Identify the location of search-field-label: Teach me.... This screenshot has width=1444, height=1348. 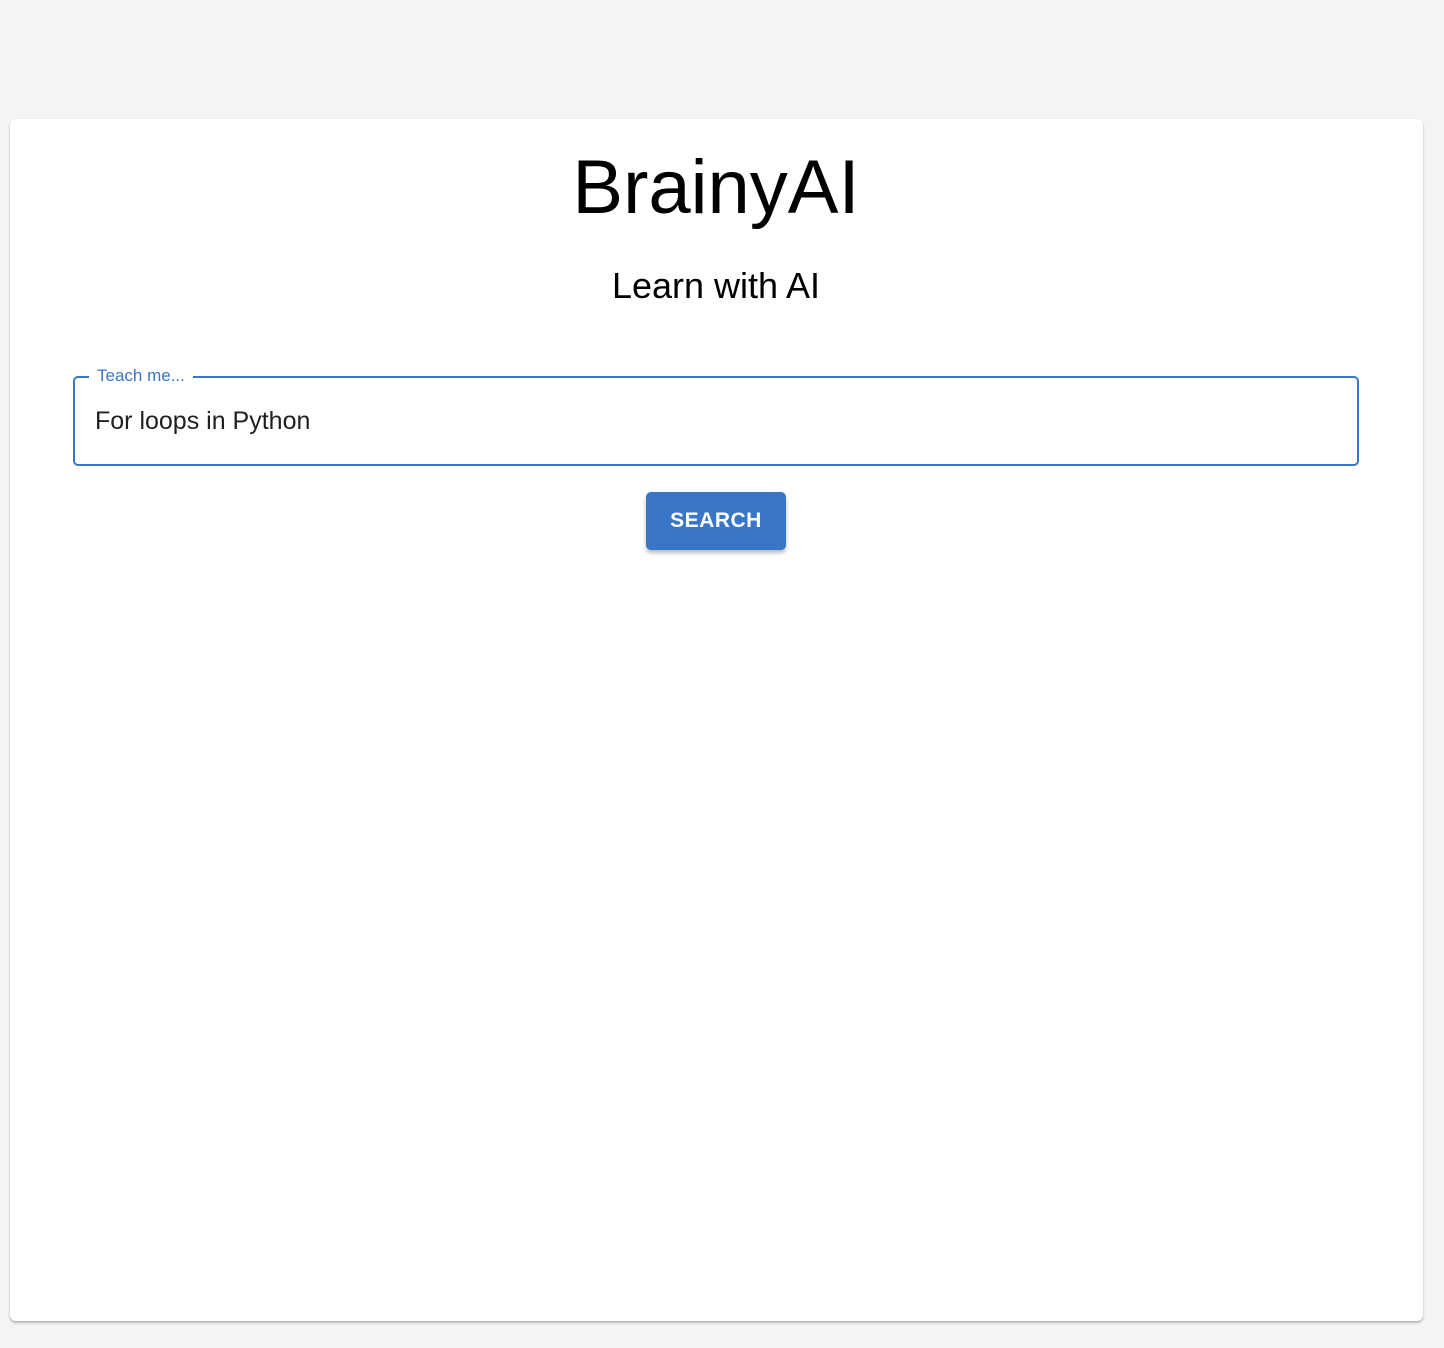
(141, 376).